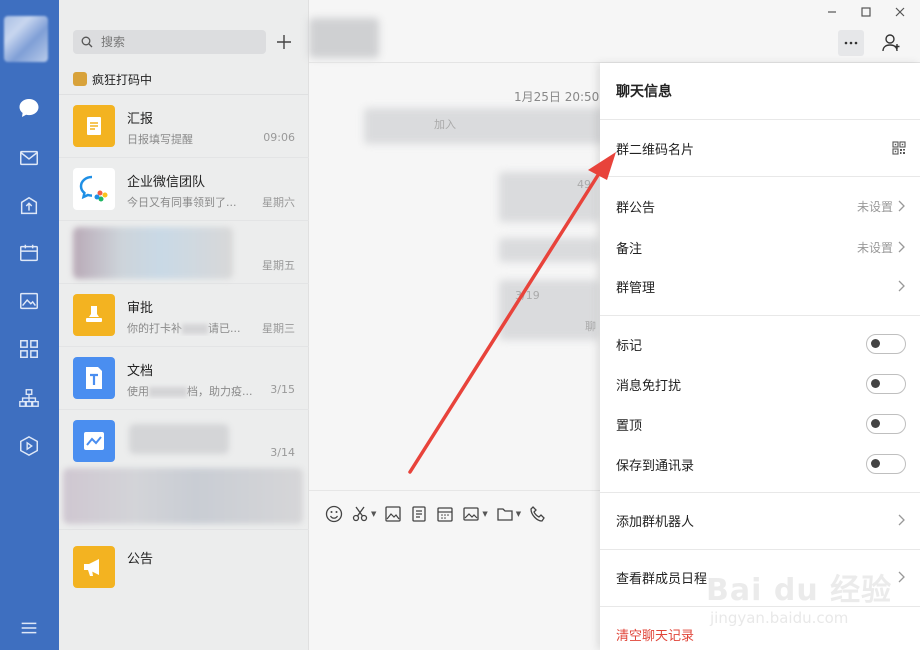  Describe the element at coordinates (590, 326) in the screenshot. I see `blurred-snippet: 聊` at that location.